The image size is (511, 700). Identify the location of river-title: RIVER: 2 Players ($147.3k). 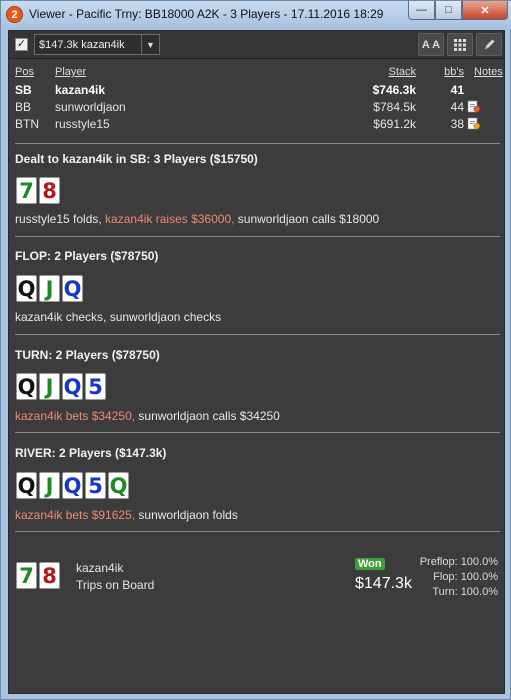
(91, 453).